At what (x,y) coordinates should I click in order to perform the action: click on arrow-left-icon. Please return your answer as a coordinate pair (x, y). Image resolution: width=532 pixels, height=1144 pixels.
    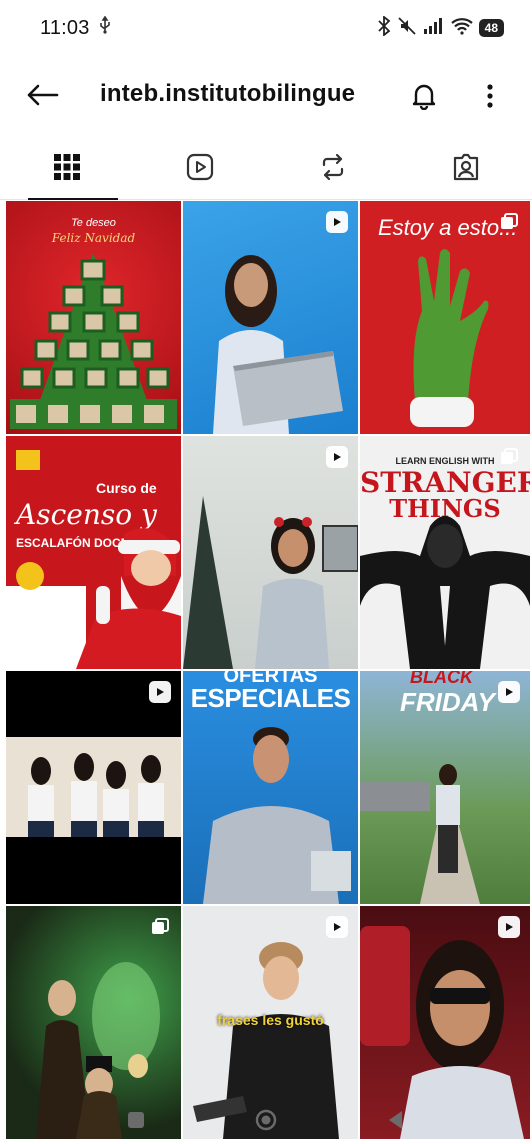
    Looking at the image, I should click on (43, 95).